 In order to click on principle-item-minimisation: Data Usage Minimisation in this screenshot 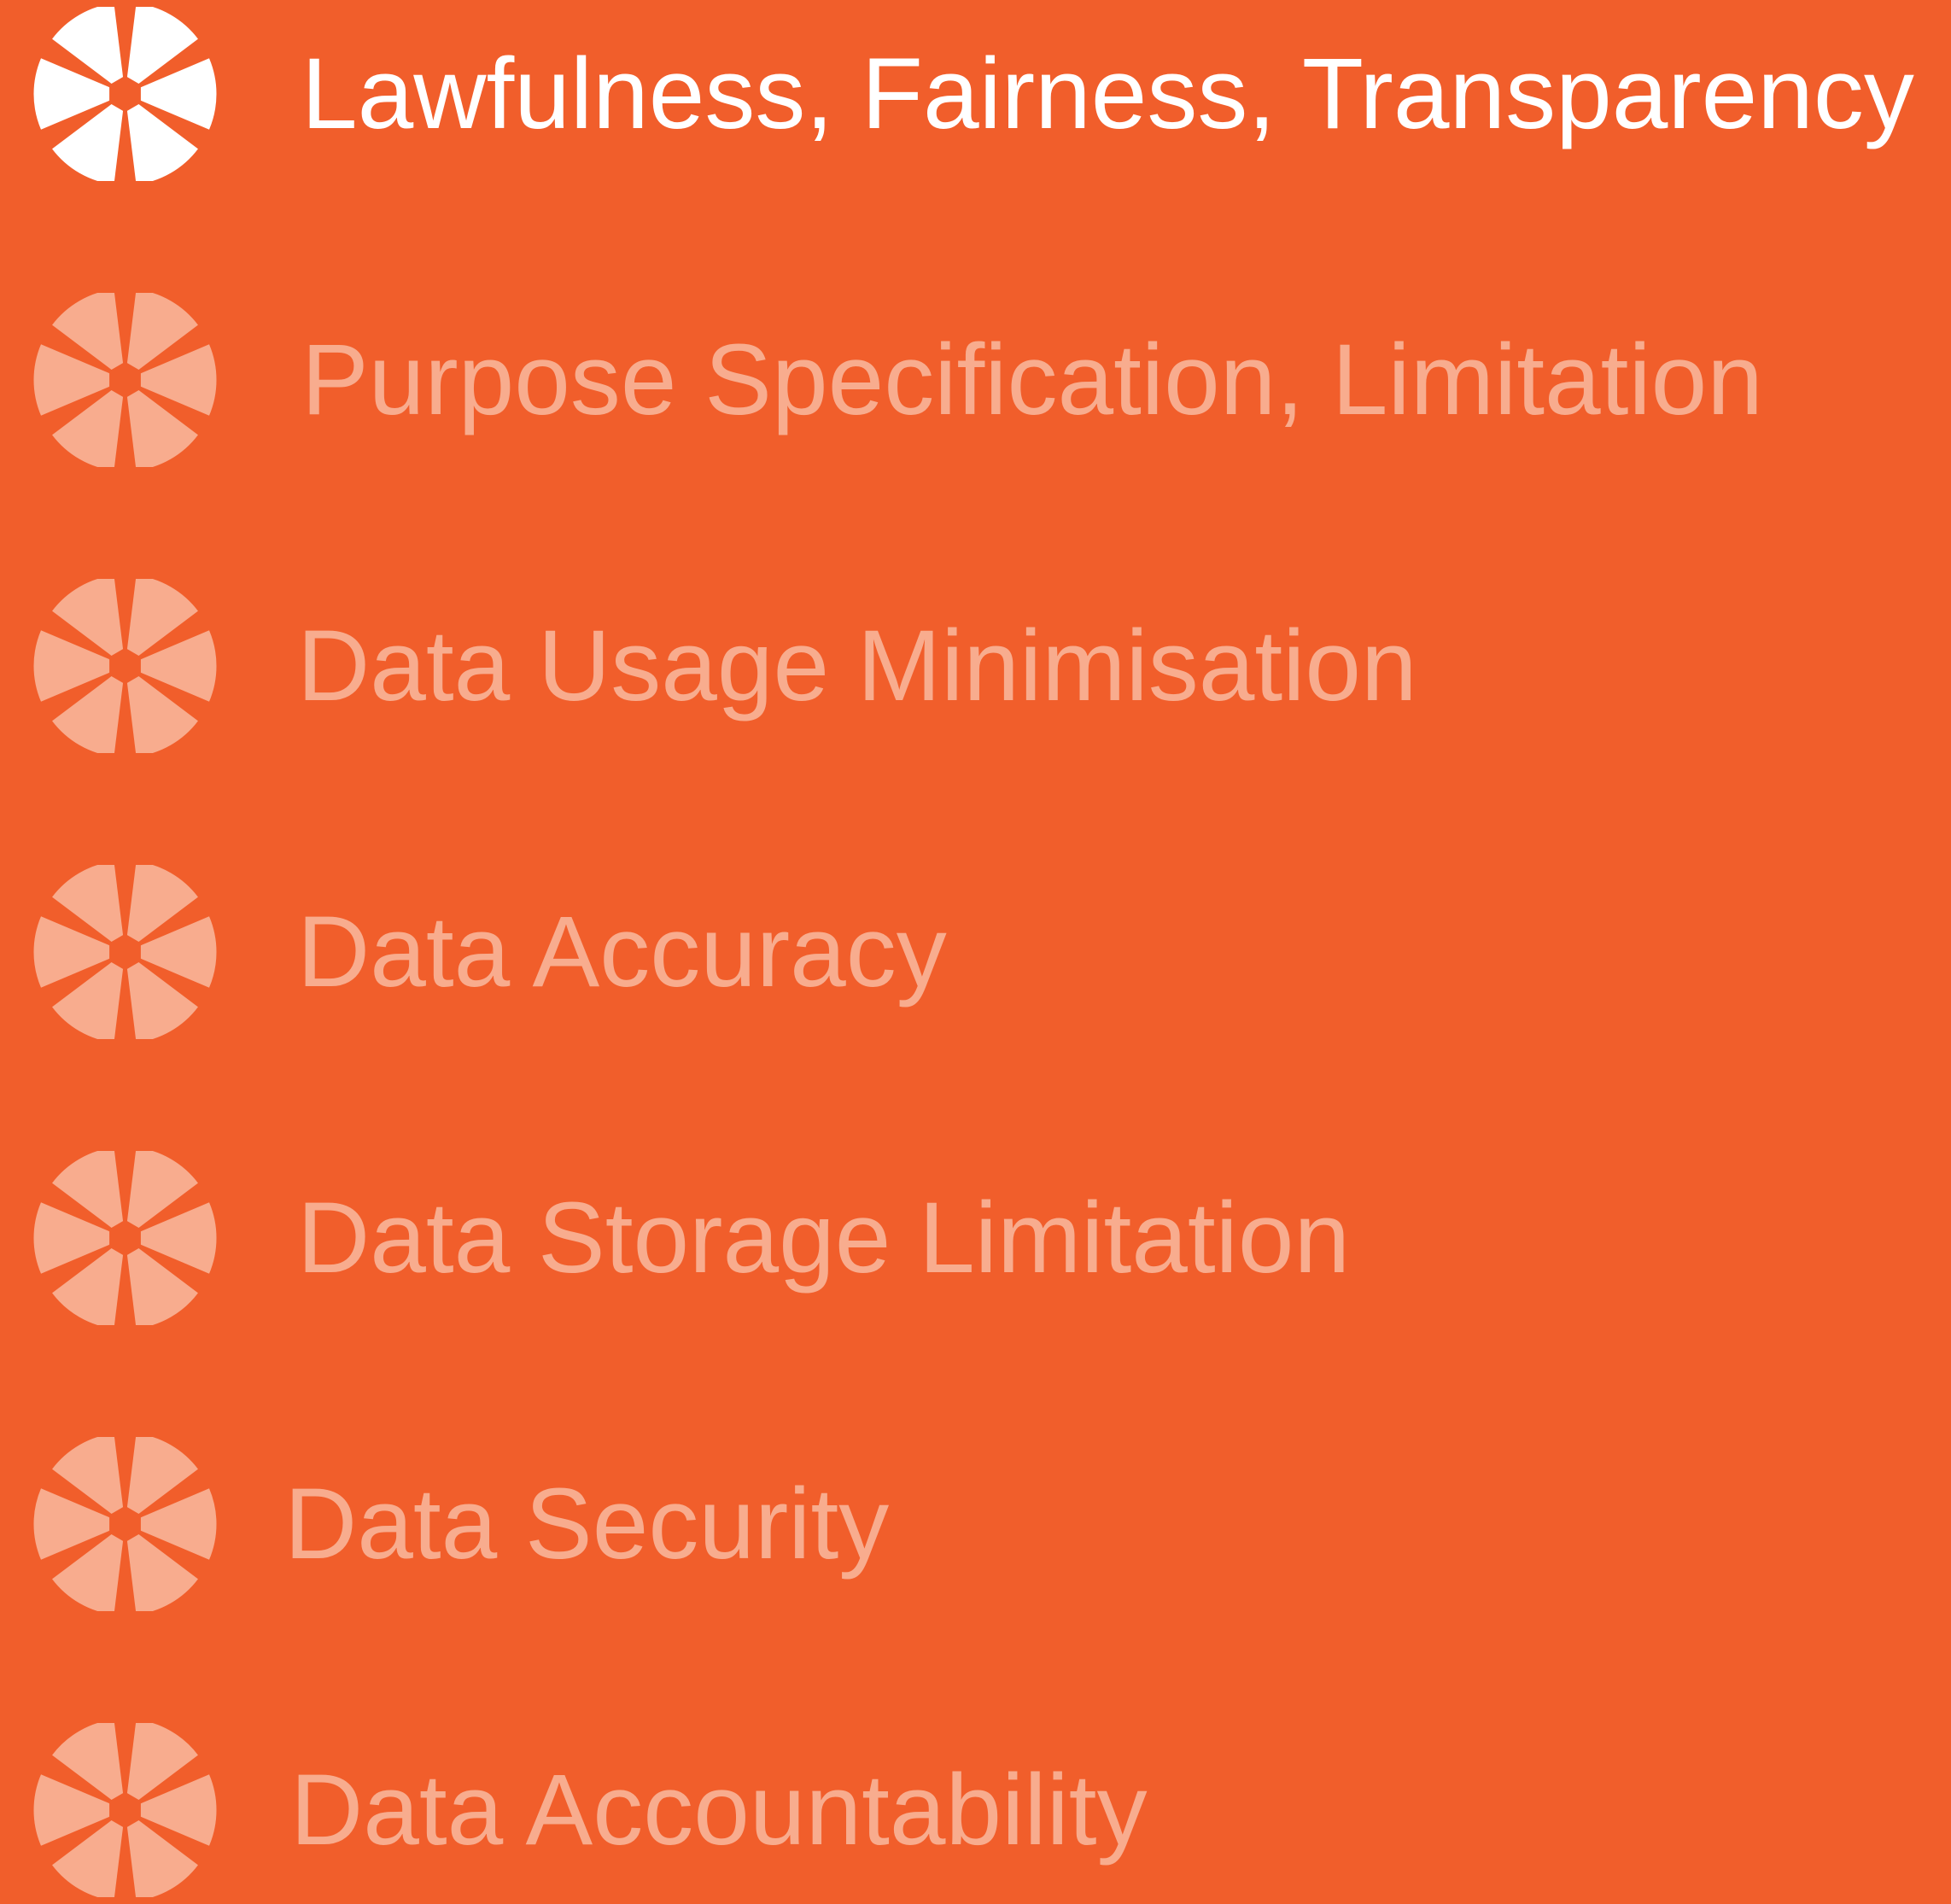, I will do `click(975, 666)`.